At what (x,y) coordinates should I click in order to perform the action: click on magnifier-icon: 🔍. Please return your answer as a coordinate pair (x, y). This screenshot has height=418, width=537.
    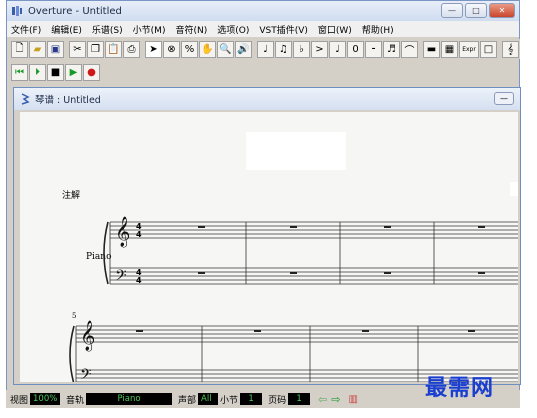
    Looking at the image, I should click on (225, 49).